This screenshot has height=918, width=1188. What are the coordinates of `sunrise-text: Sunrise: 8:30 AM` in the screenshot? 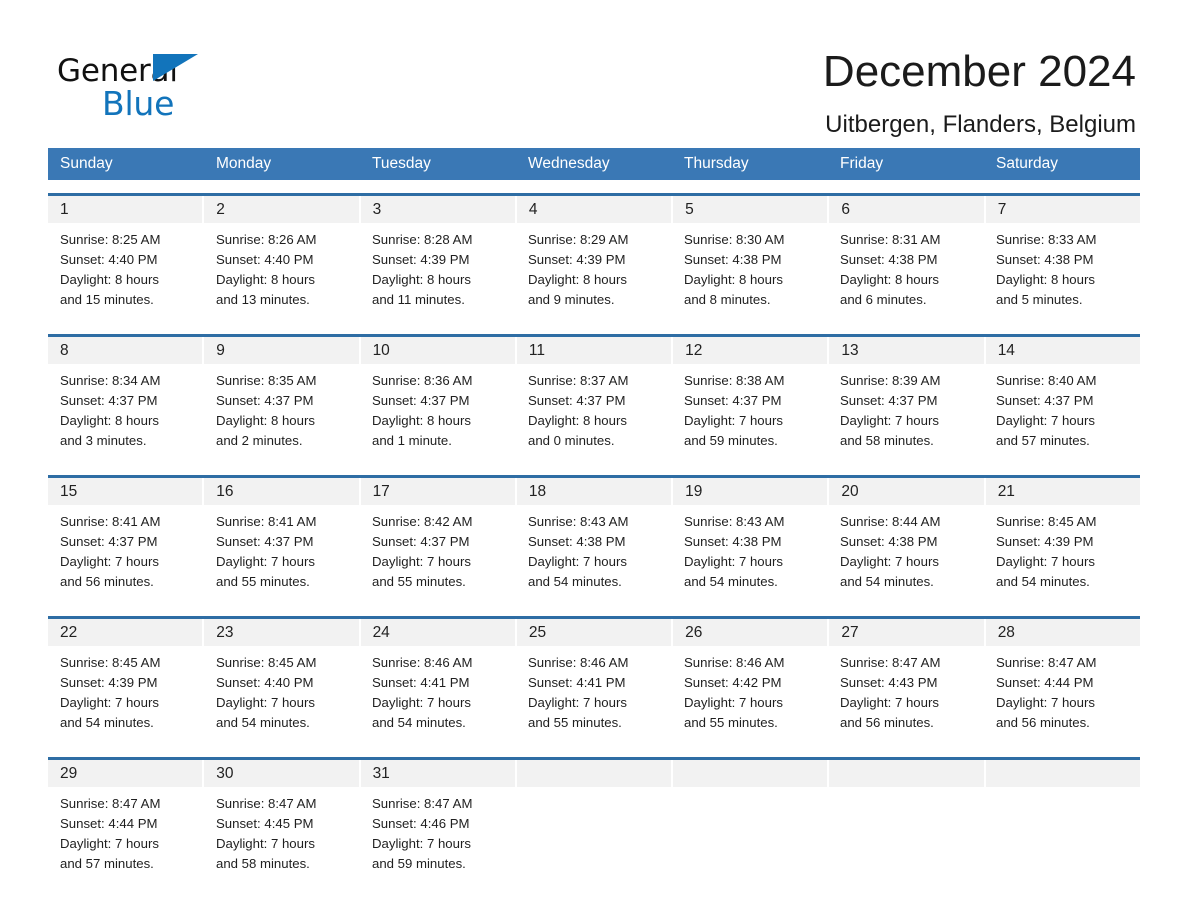 It's located at (734, 239).